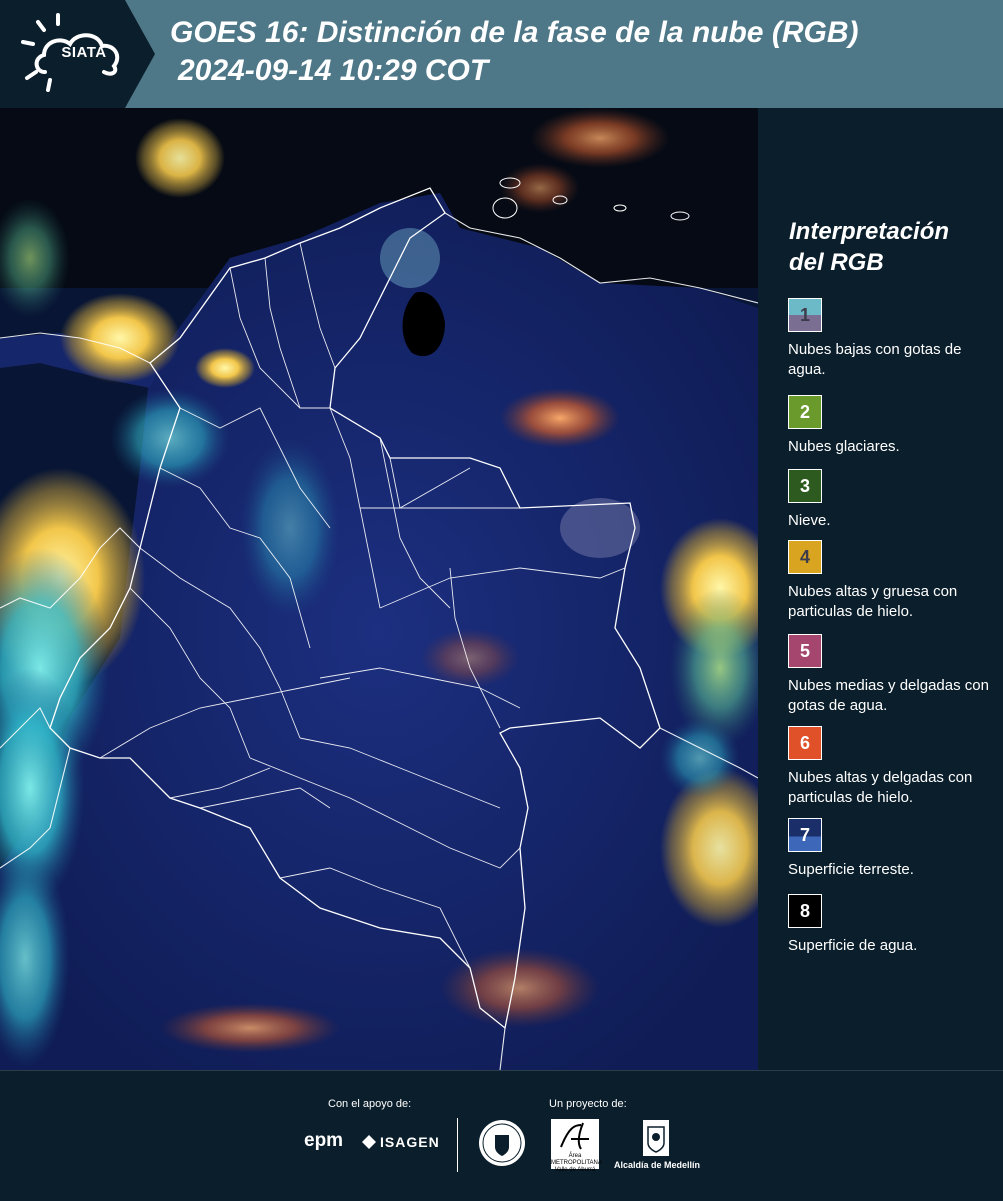 This screenshot has height=1201, width=1003. I want to click on epm-logo: epm, so click(324, 1140).